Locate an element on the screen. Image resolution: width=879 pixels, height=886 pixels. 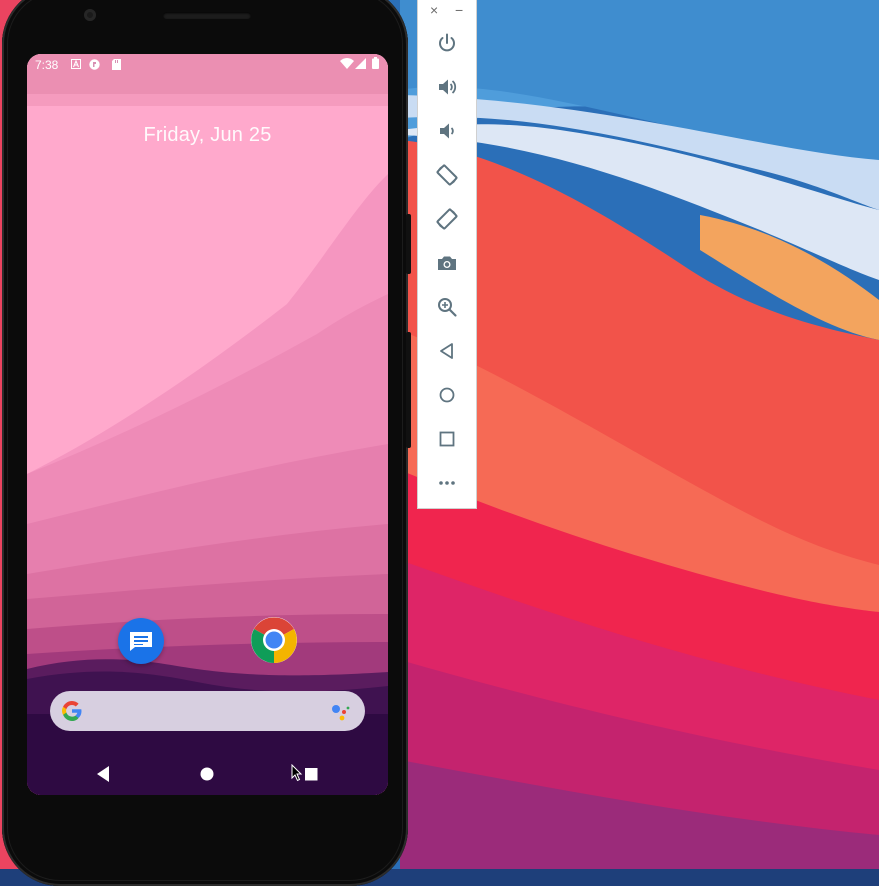
nav-recents-button is located at coordinates (311, 774).